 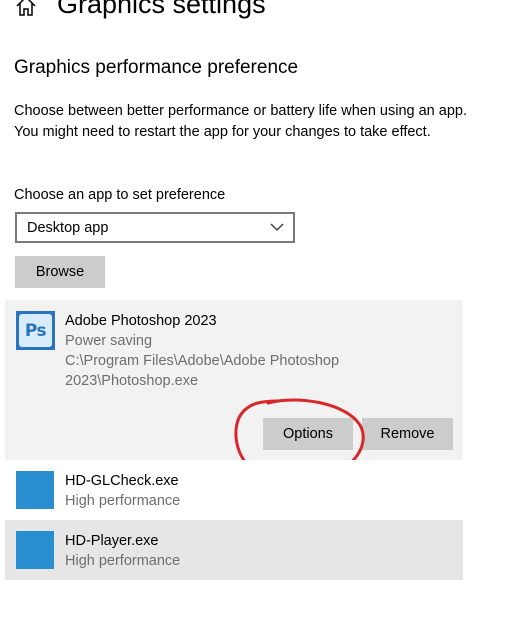 I want to click on page-title: Graphics settings, so click(x=161, y=9).